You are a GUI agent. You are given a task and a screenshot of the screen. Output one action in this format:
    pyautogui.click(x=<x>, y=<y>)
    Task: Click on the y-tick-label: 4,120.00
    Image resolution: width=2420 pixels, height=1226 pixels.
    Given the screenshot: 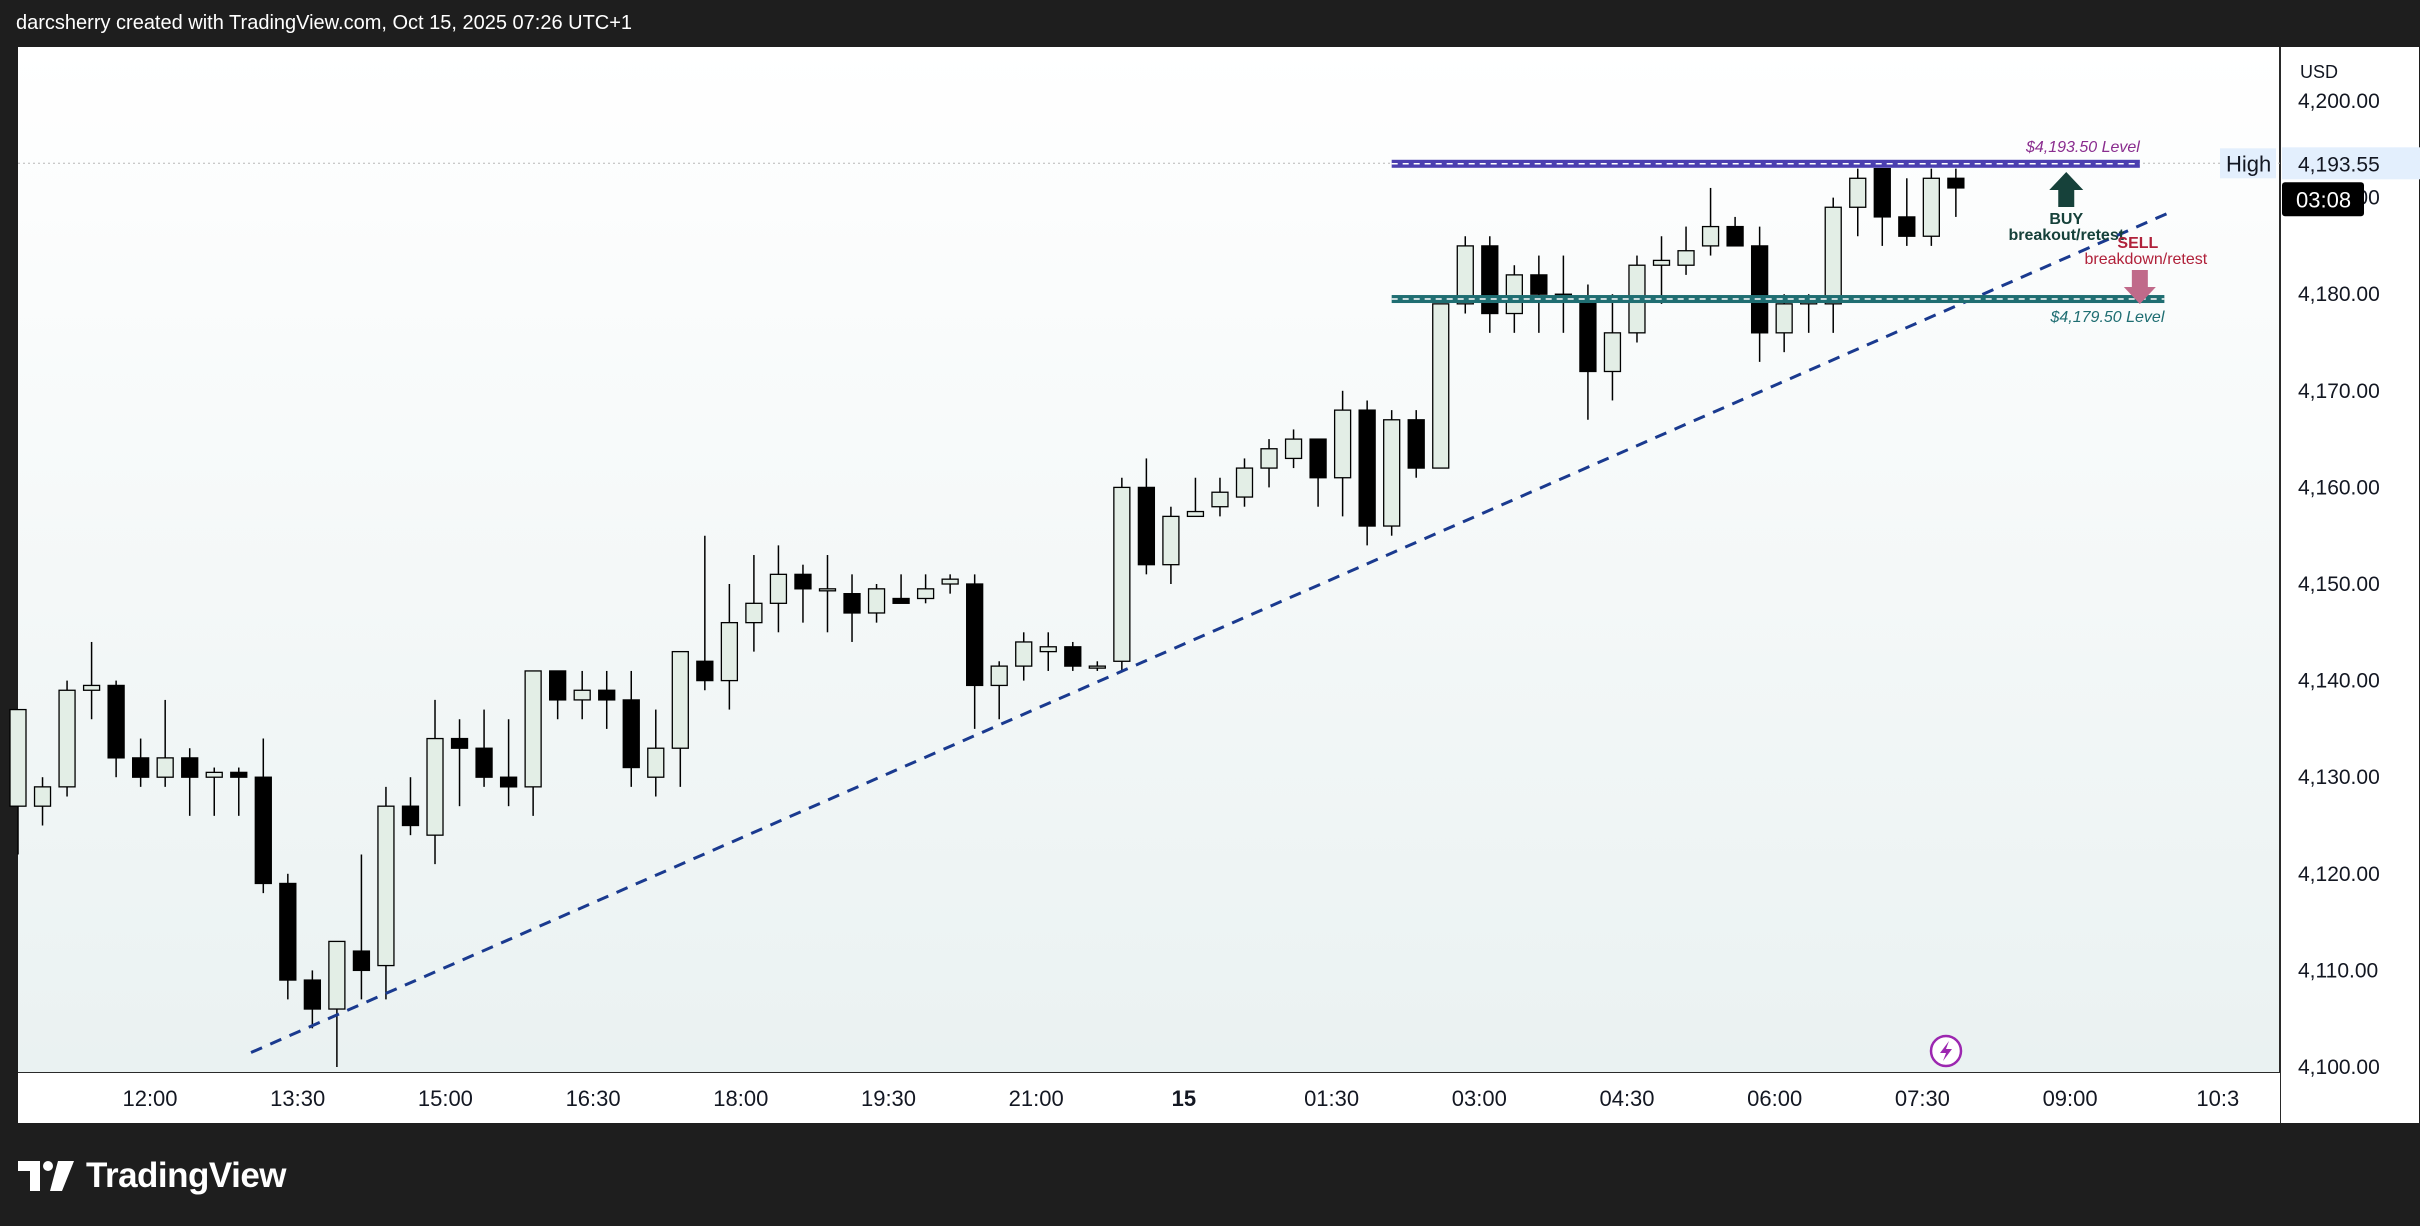 What is the action you would take?
    pyautogui.click(x=2339, y=874)
    